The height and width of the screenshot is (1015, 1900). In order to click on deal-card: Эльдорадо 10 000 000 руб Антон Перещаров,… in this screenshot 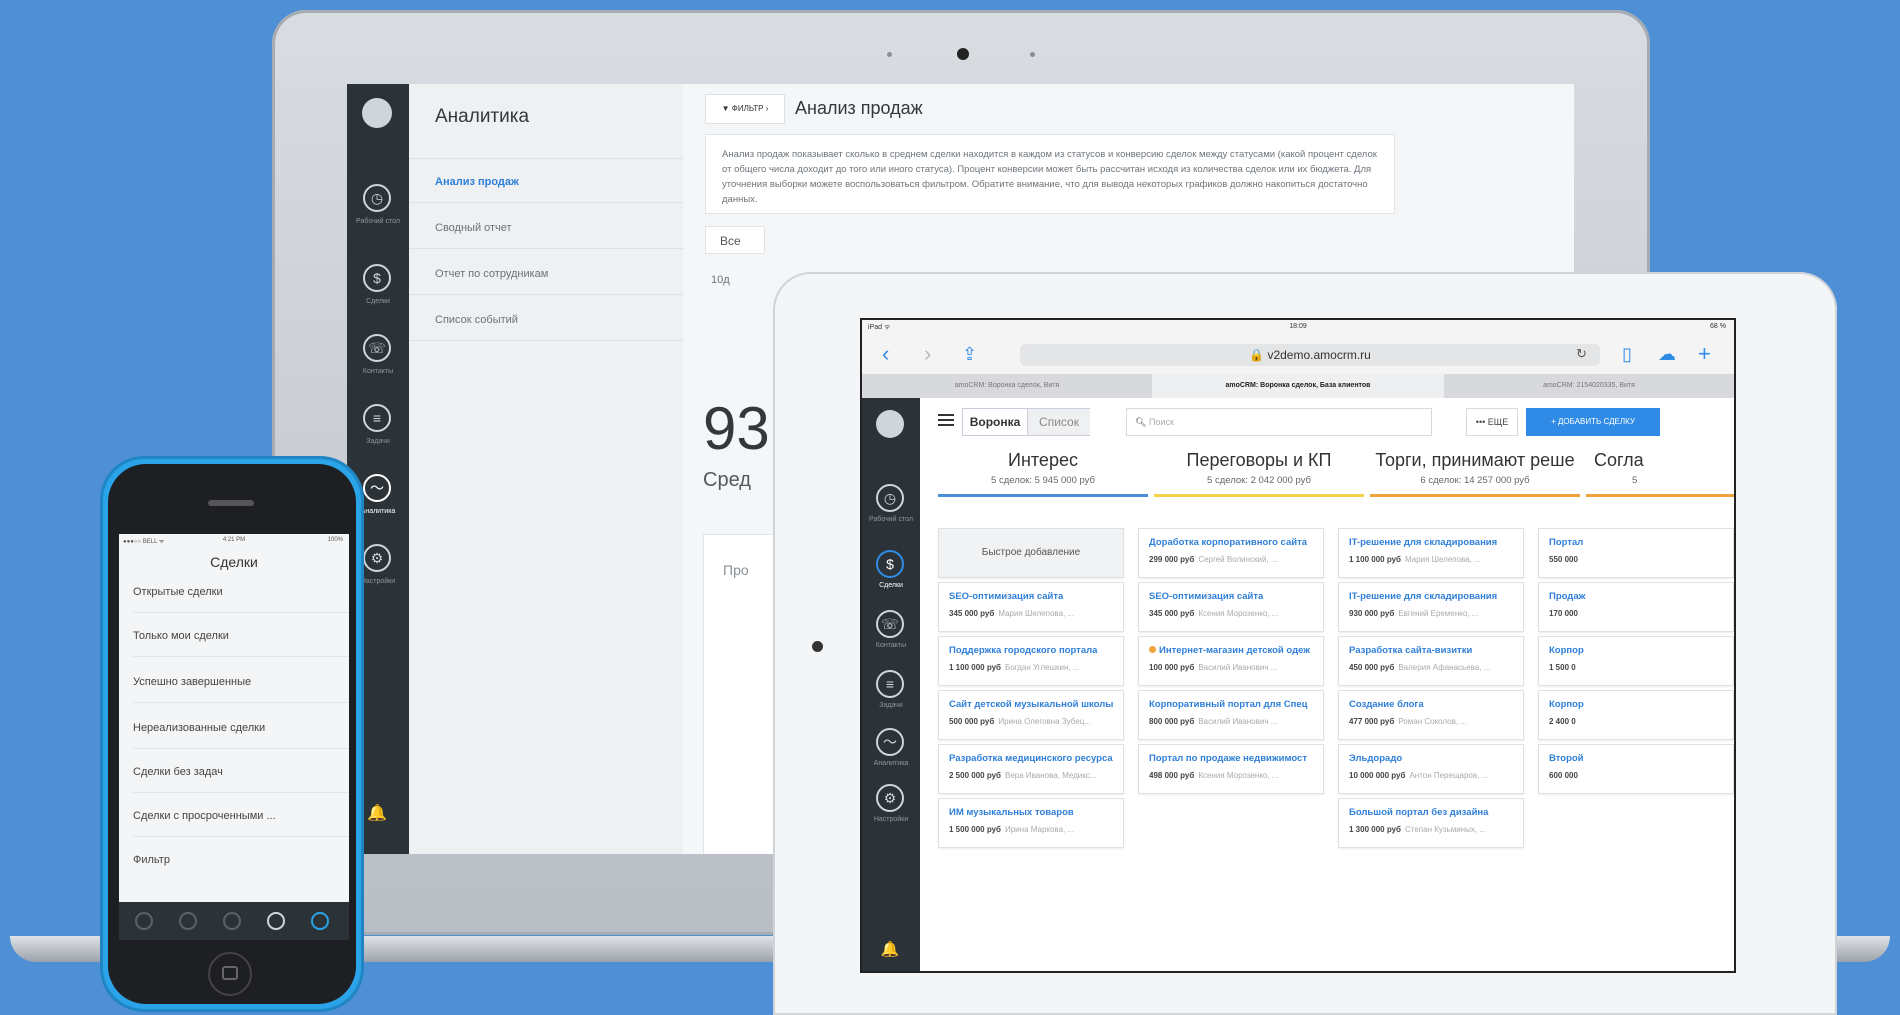, I will do `click(1431, 769)`.